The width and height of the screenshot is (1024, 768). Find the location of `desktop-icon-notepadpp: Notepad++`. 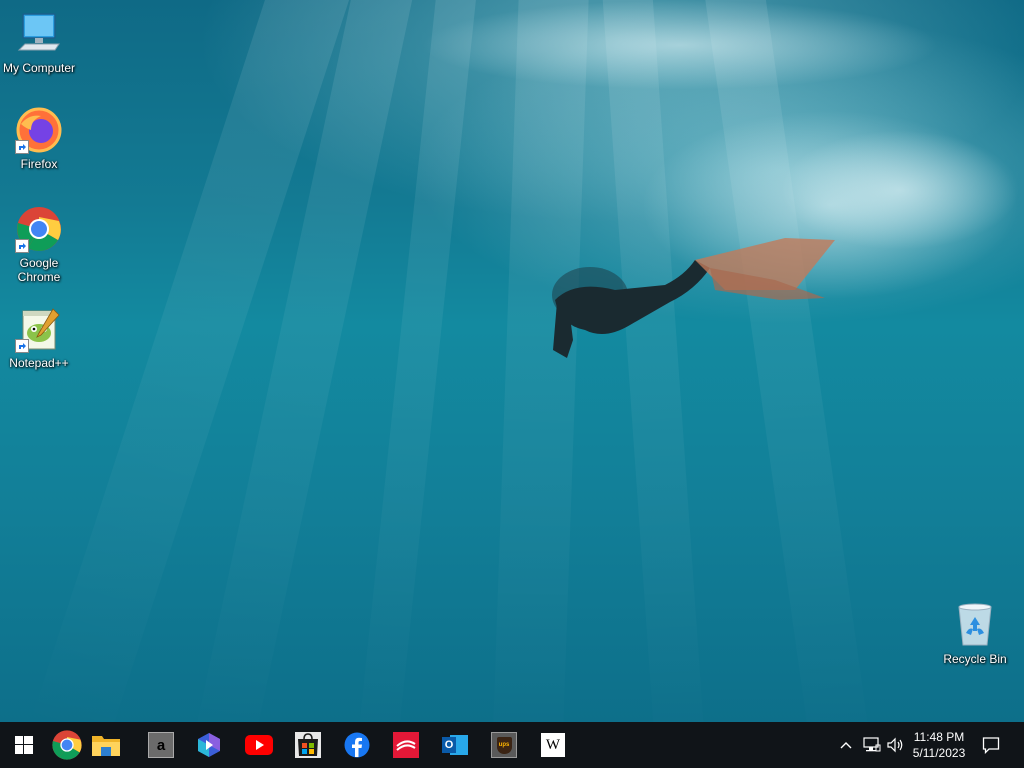

desktop-icon-notepadpp: Notepad++ is located at coordinates (39, 337).